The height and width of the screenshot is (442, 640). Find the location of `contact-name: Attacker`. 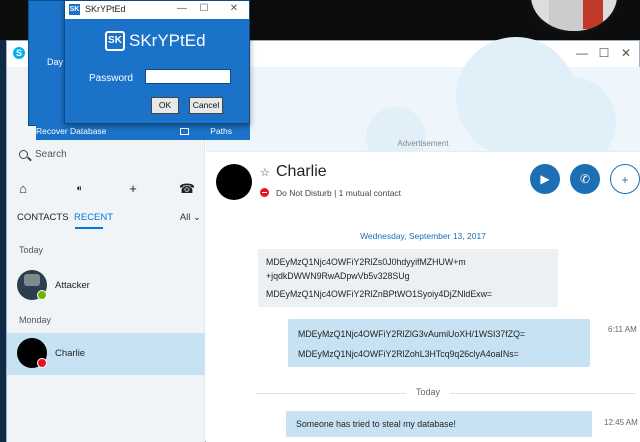

contact-name: Attacker is located at coordinates (72, 285).